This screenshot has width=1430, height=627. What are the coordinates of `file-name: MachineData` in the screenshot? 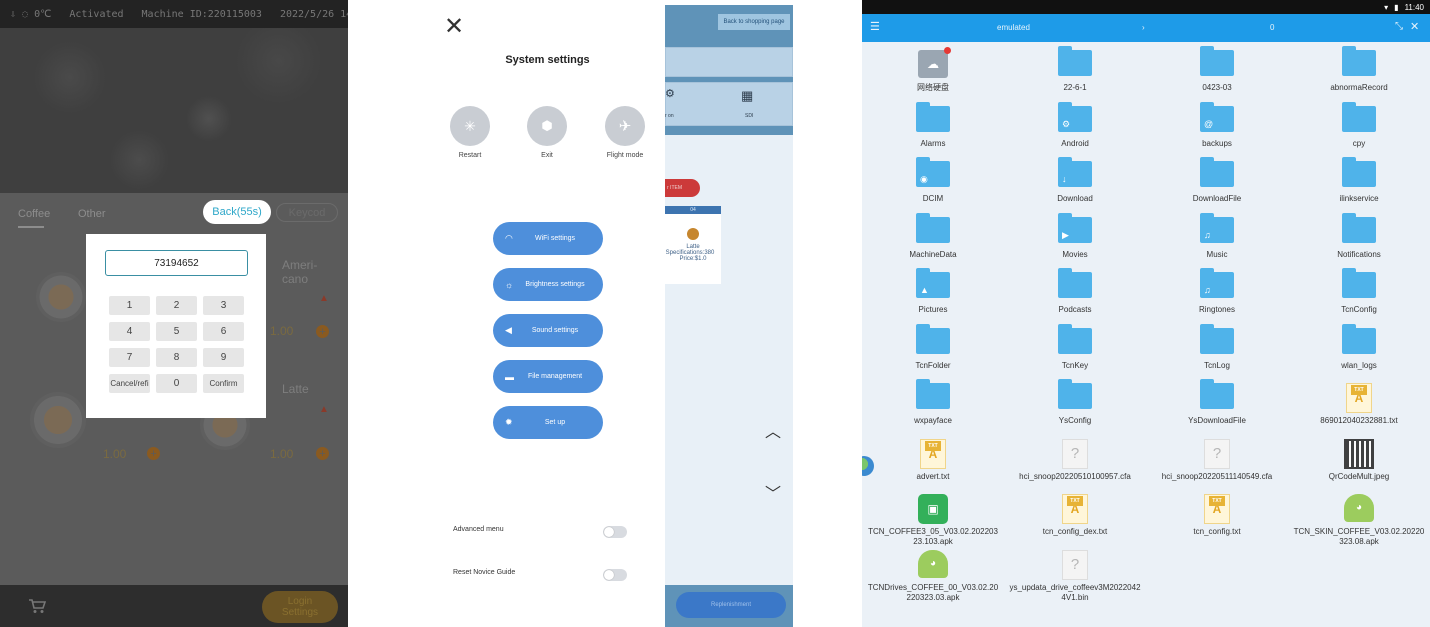 It's located at (933, 254).